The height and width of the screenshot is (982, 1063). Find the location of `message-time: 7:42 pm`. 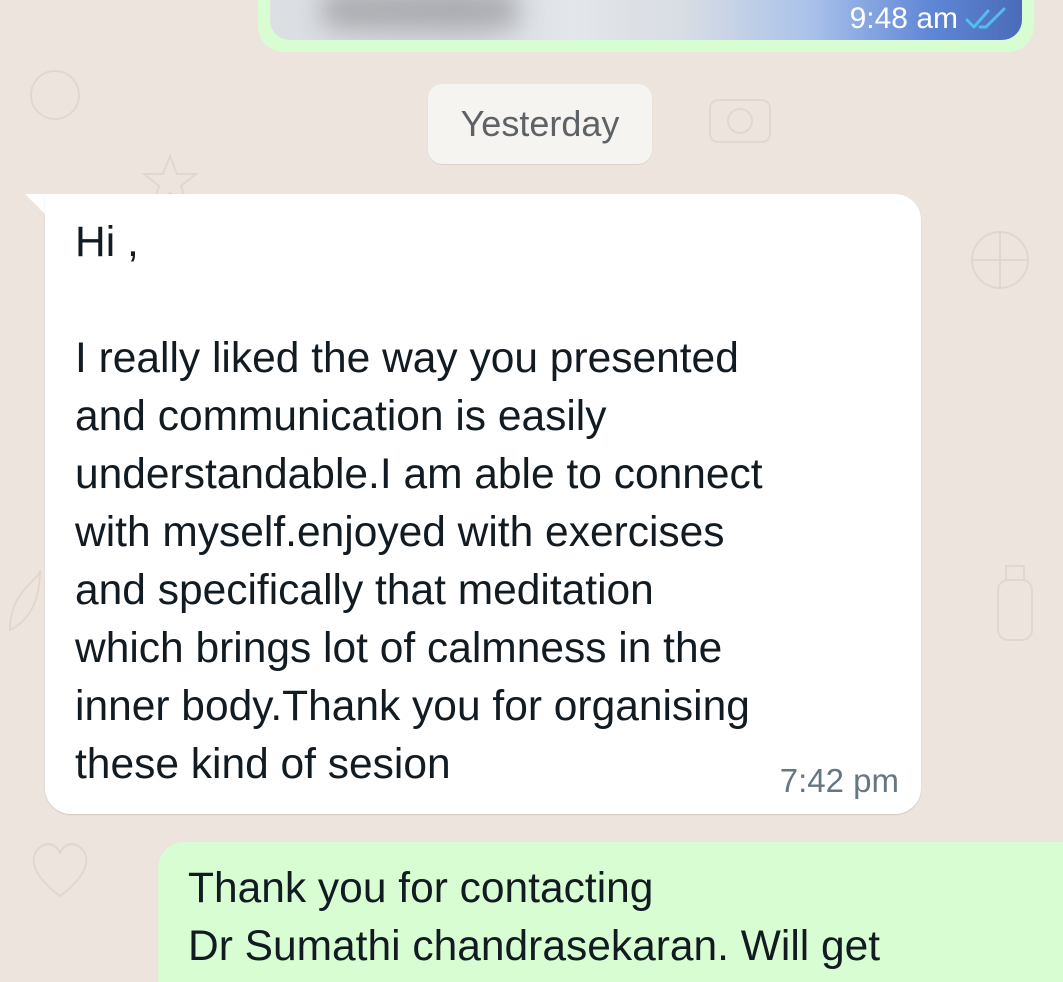

message-time: 7:42 pm is located at coordinates (839, 780).